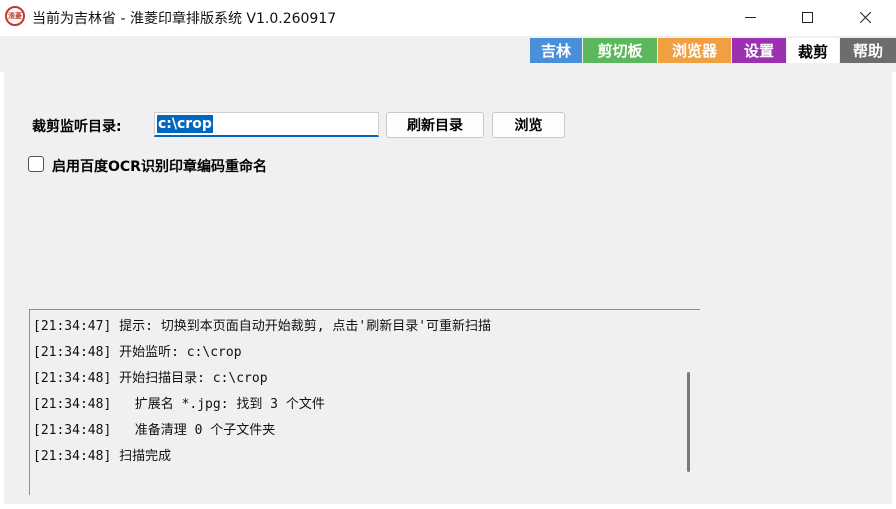  What do you see at coordinates (36, 164) in the screenshot?
I see `ocr-checkbox` at bounding box center [36, 164].